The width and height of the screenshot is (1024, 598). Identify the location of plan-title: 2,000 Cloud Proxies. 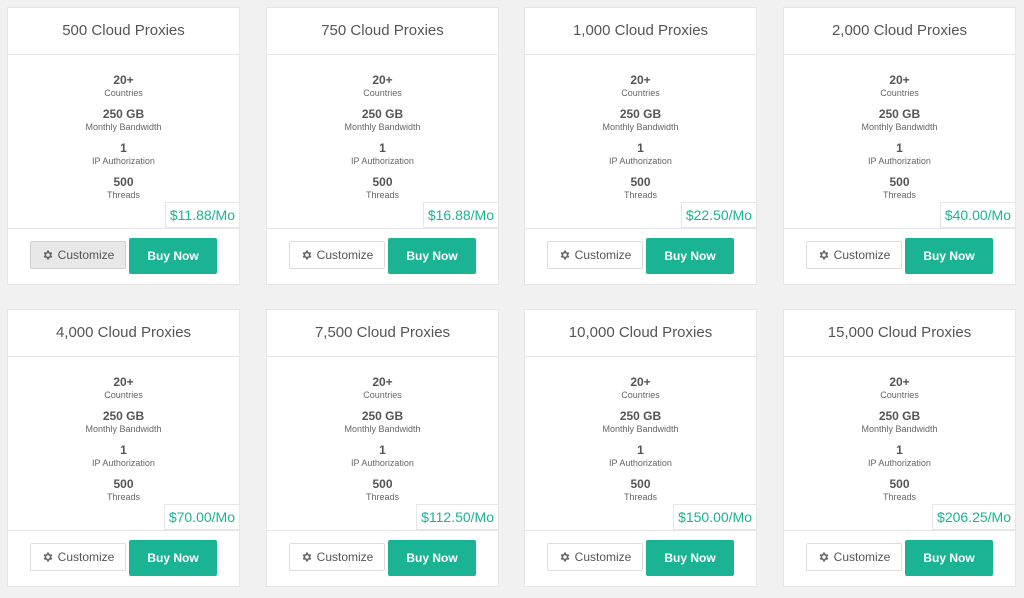
(899, 31).